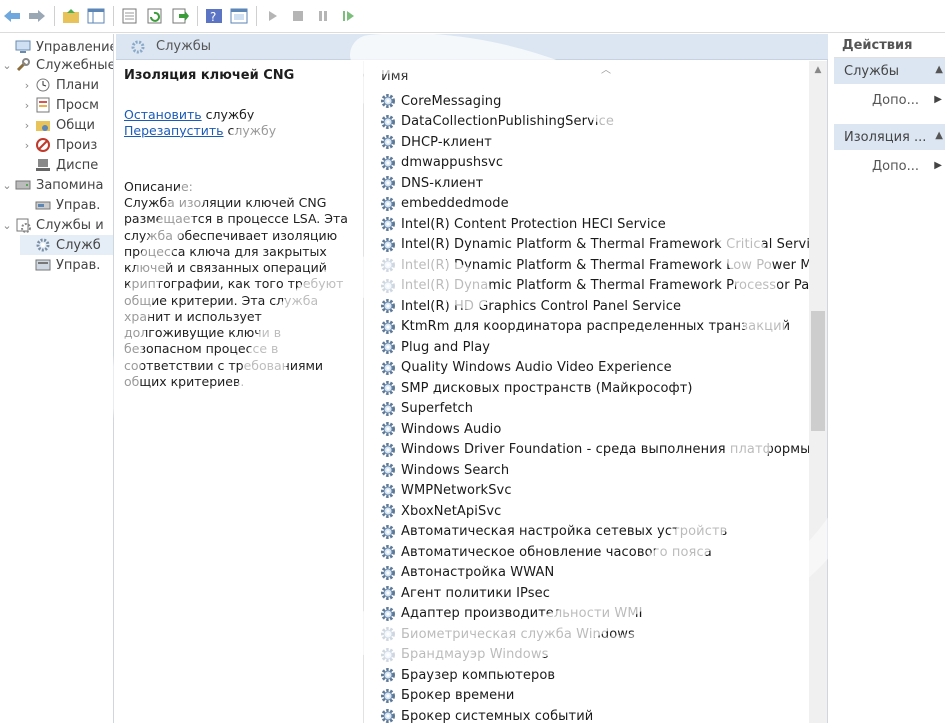 This screenshot has width=945, height=723. I want to click on service-row: WMPNetworkSvc, so click(587, 491).